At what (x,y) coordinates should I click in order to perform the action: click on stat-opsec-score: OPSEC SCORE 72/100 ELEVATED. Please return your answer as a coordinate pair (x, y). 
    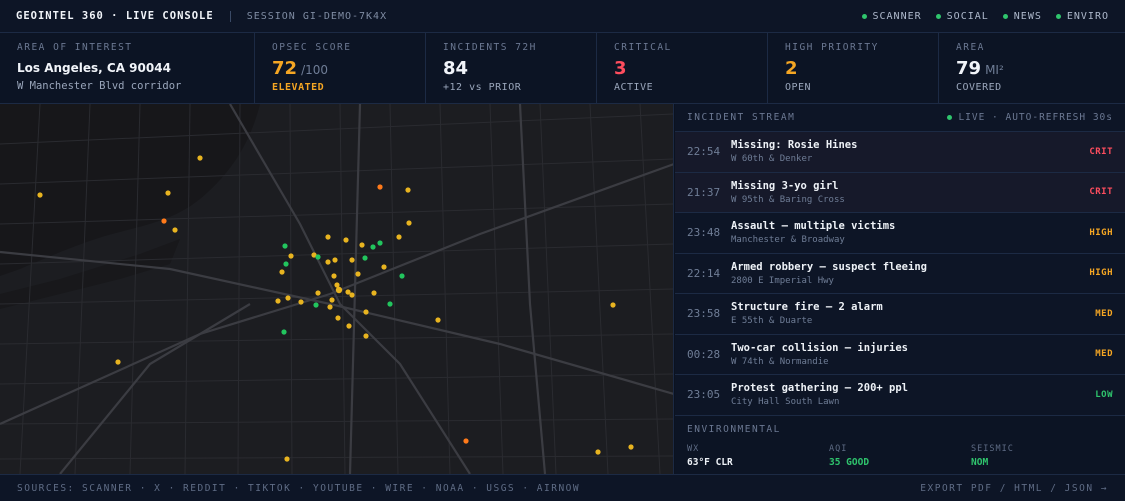
    Looking at the image, I should click on (339, 68).